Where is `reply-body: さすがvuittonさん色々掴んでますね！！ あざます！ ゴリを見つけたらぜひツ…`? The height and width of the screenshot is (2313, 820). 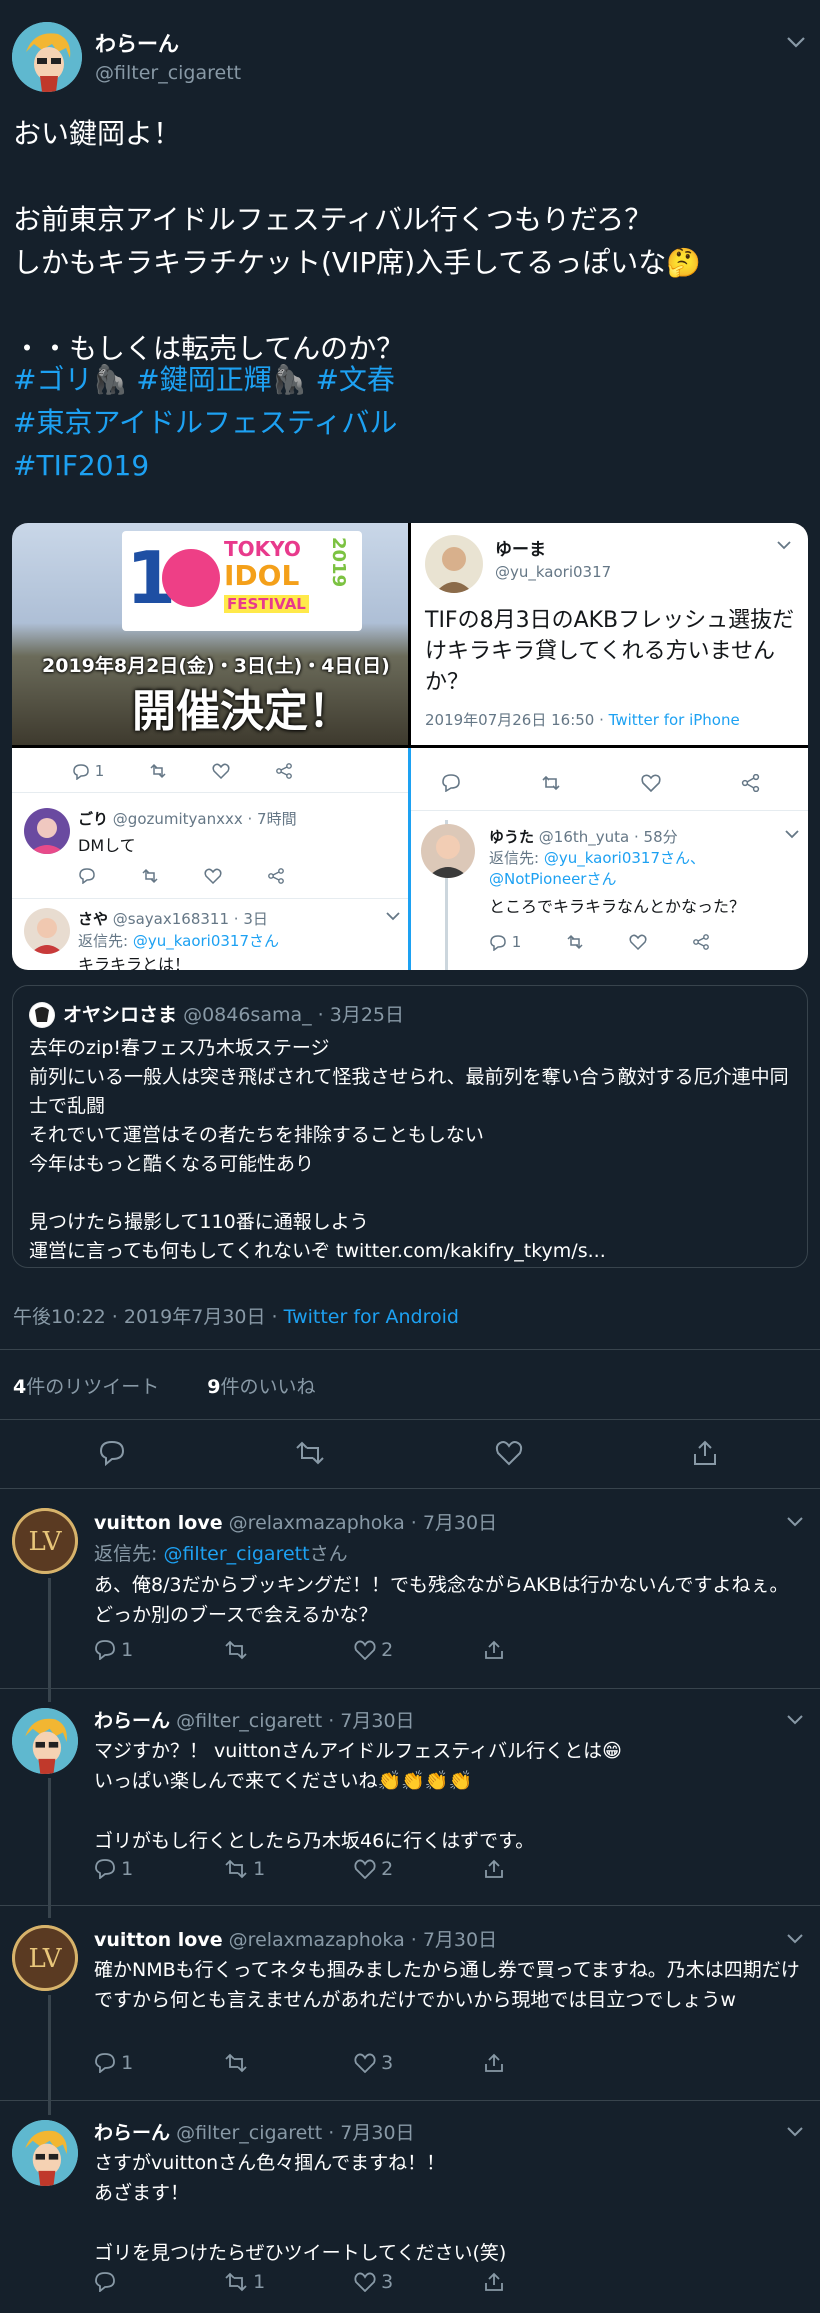
reply-body: さすがvuittonさん色々掴んでますね！！ あざます！ ゴリを見つけたらぜひツ… is located at coordinates (300, 2208).